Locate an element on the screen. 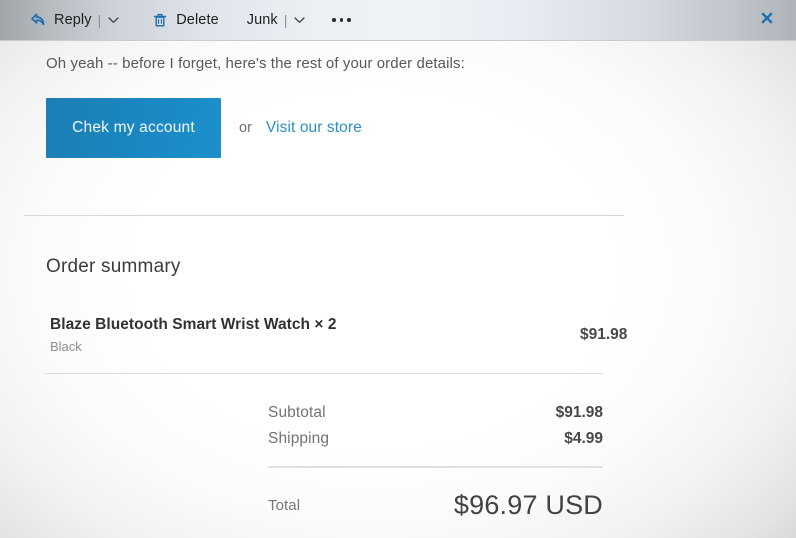  close-button is located at coordinates (767, 20).